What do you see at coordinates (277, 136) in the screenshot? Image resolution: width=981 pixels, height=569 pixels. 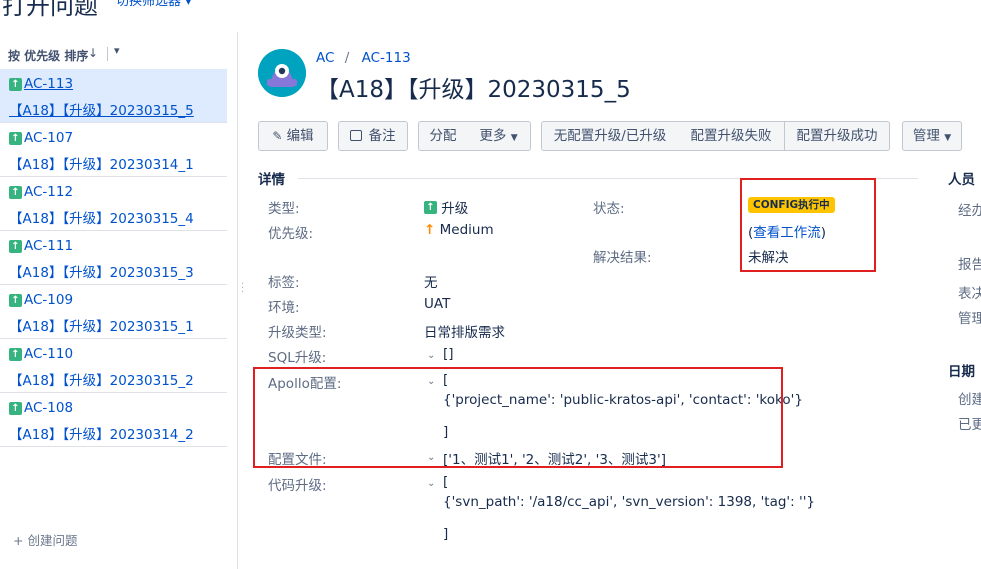 I see `pencil-icon: ✎` at bounding box center [277, 136].